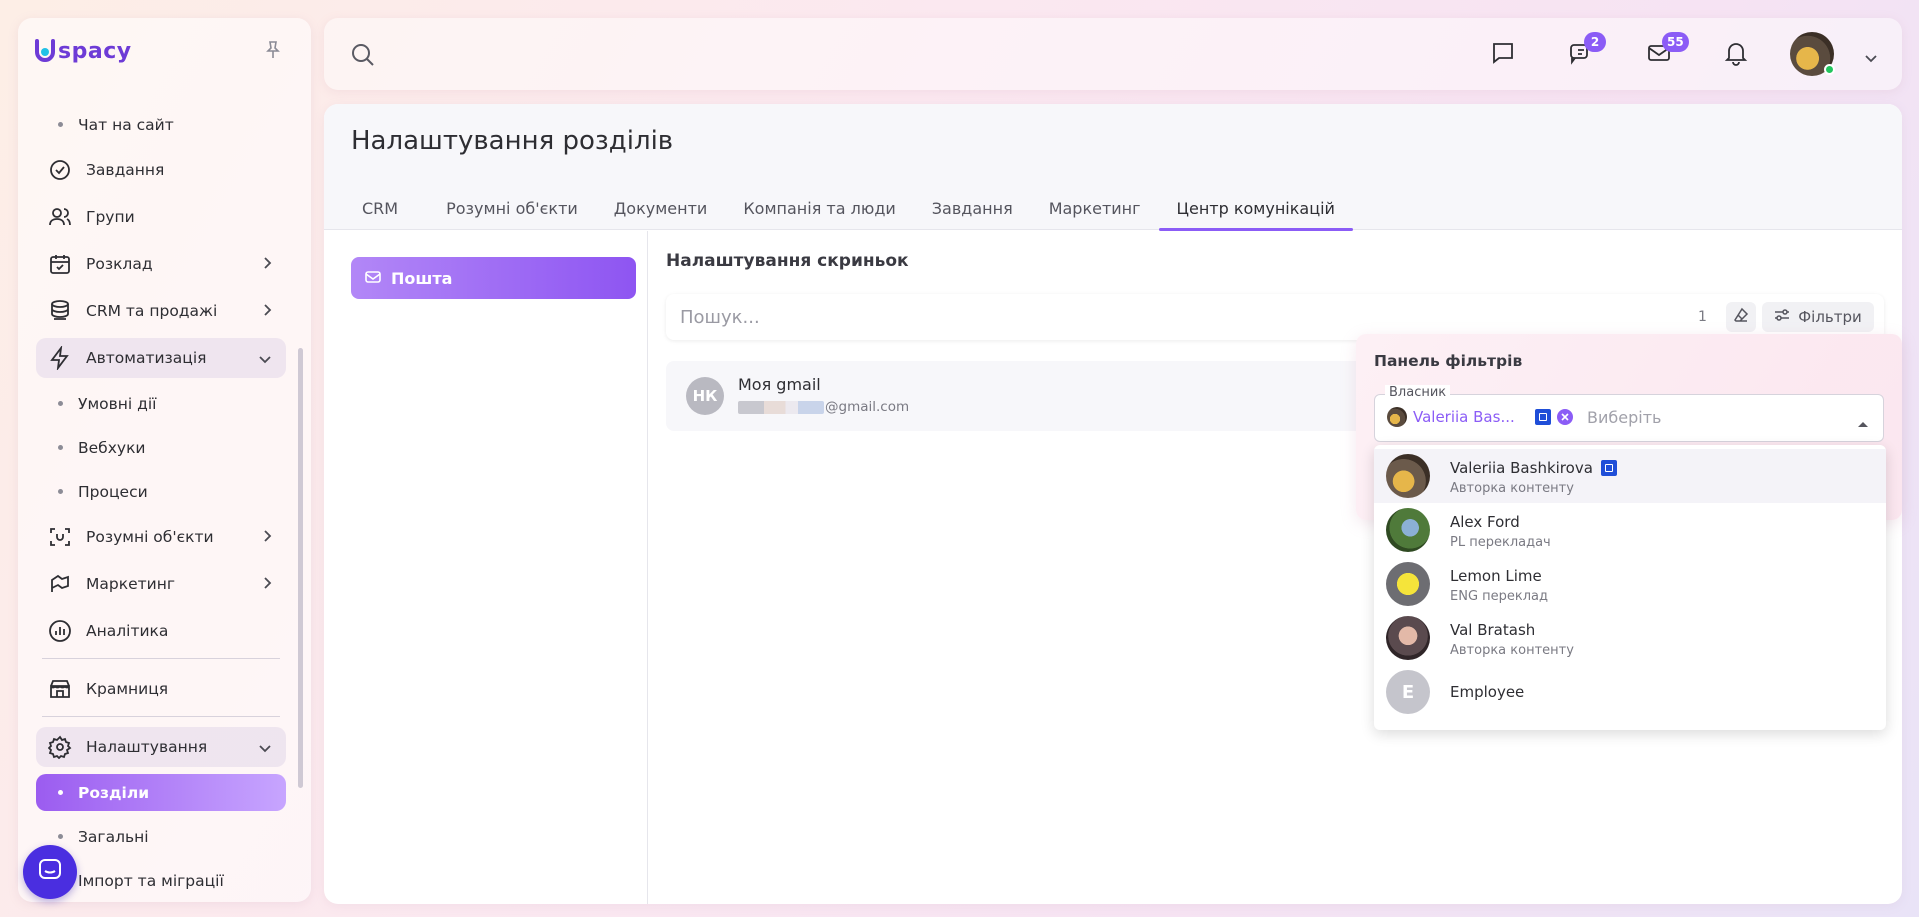 Image resolution: width=1919 pixels, height=917 pixels. What do you see at coordinates (300, 568) in the screenshot?
I see `sidebar-scrollbar` at bounding box center [300, 568].